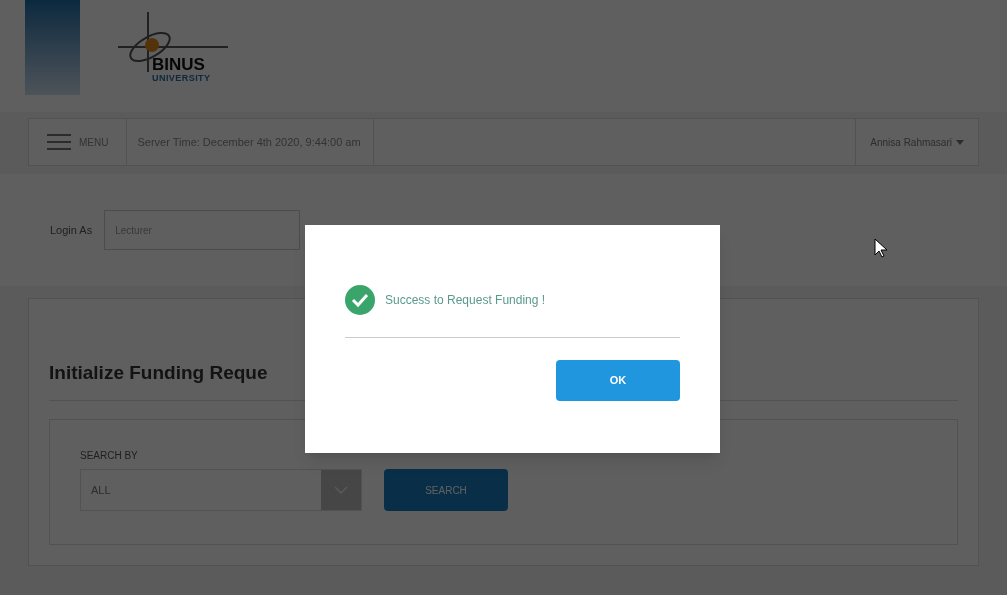 The height and width of the screenshot is (595, 1007). I want to click on logo-icon, so click(173, 42).